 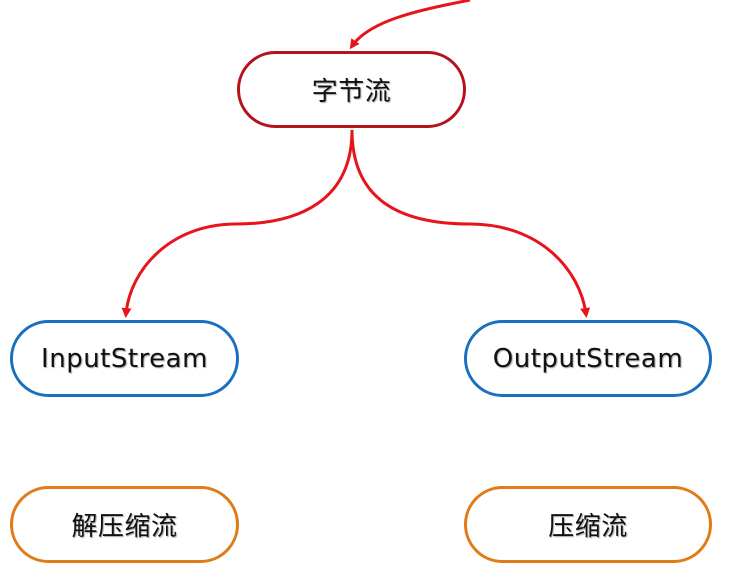 I want to click on input-stream-node: InputStream, so click(x=124, y=358).